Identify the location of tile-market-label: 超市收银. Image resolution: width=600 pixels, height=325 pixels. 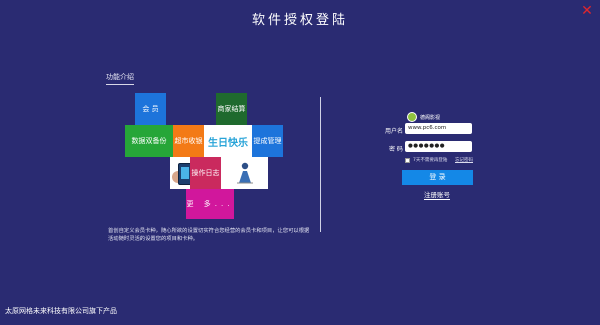
(188, 141).